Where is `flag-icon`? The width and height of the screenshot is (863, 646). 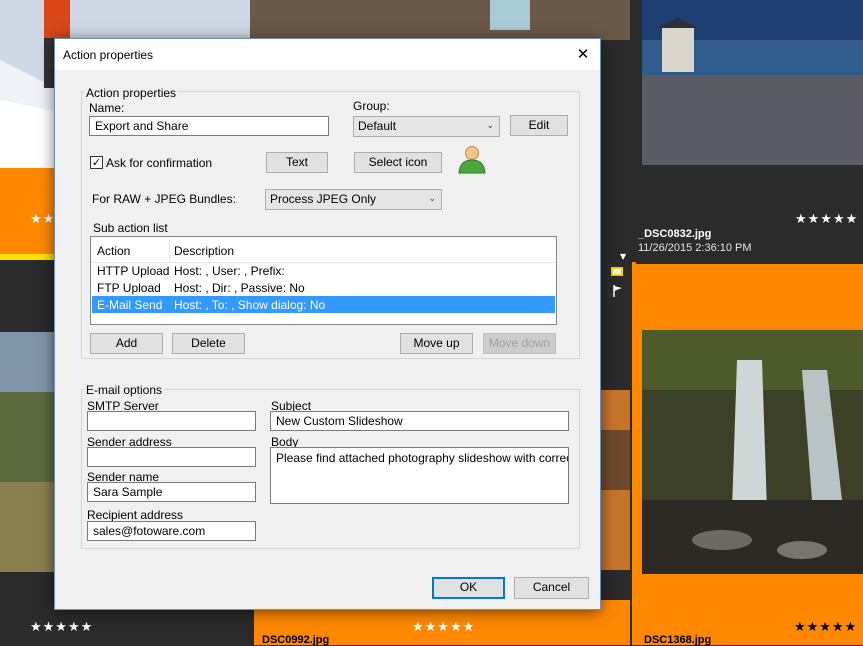 flag-icon is located at coordinates (618, 291).